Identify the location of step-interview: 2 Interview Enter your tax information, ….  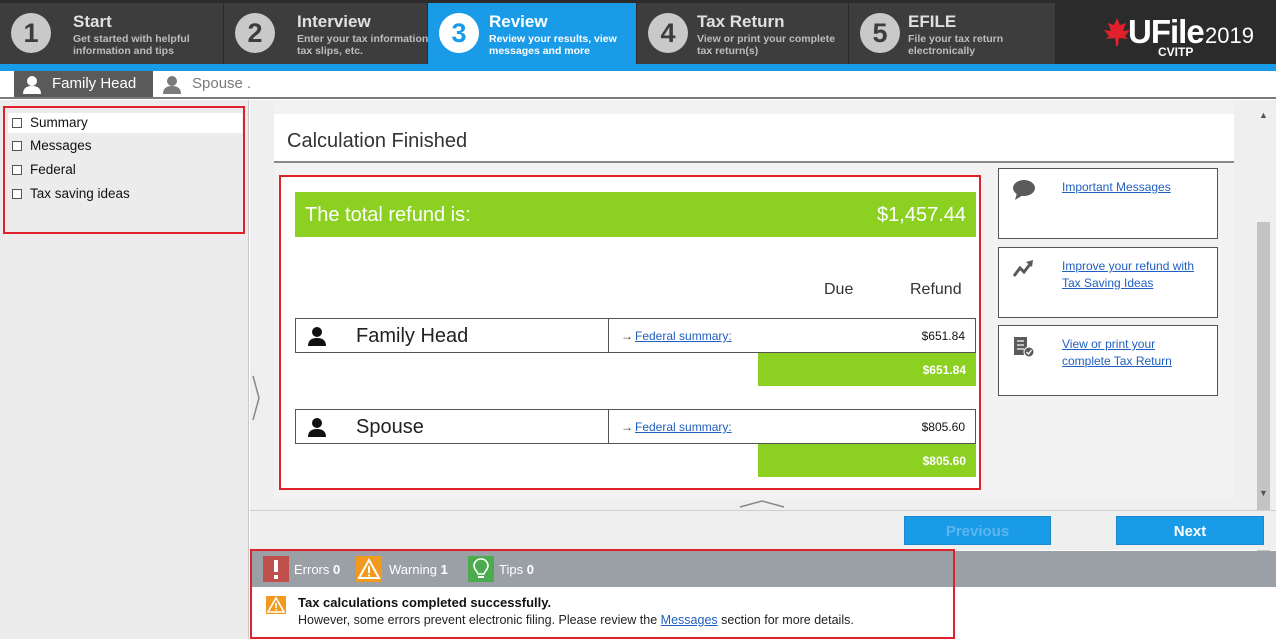
(327, 33).